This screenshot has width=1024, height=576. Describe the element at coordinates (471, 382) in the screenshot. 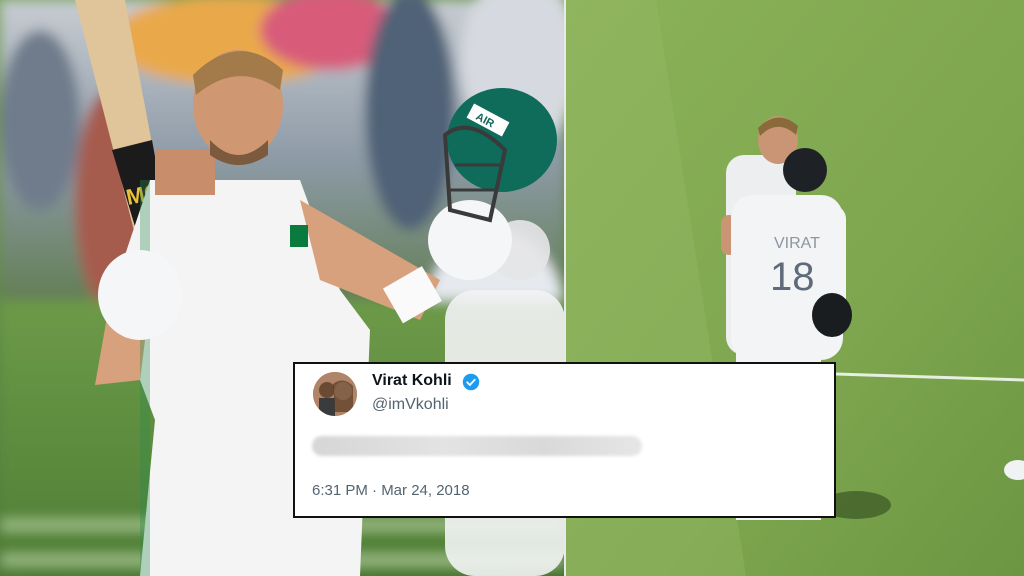

I see `verified-badge-icon` at that location.